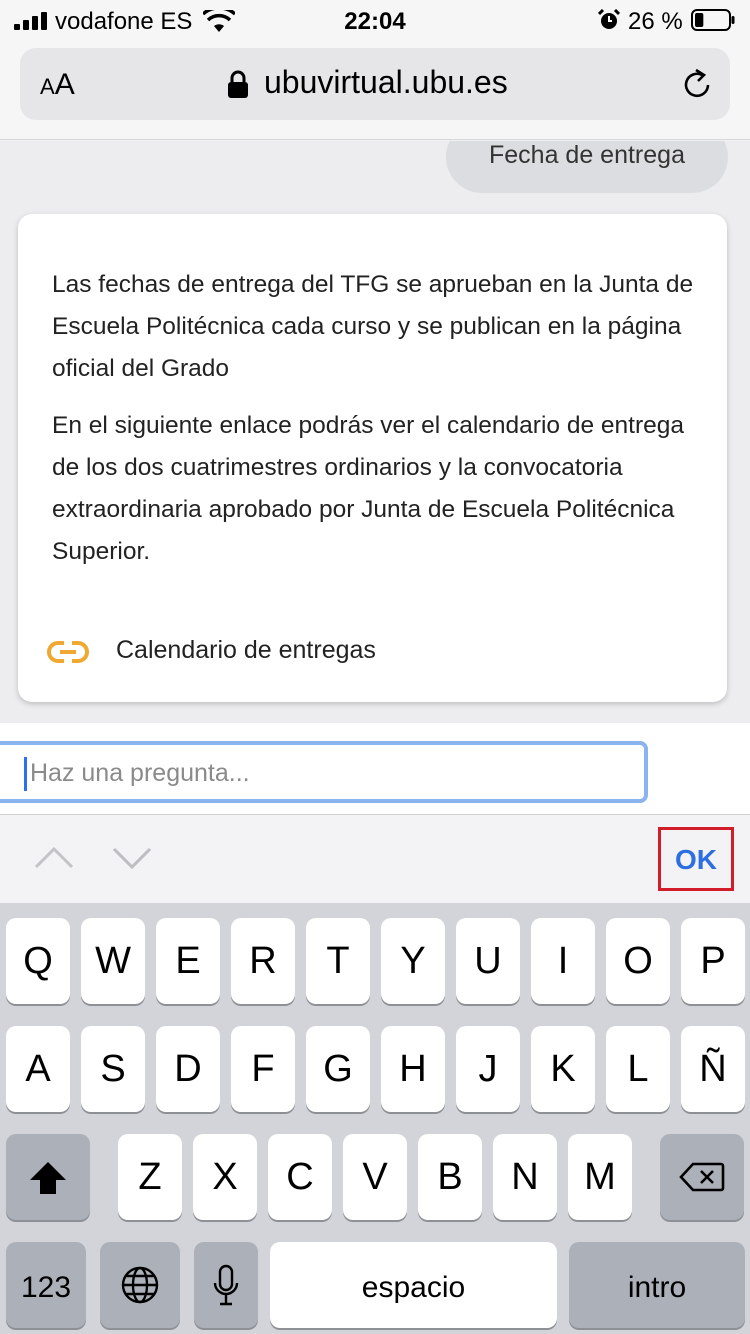  I want to click on key-t: T, so click(338, 961).